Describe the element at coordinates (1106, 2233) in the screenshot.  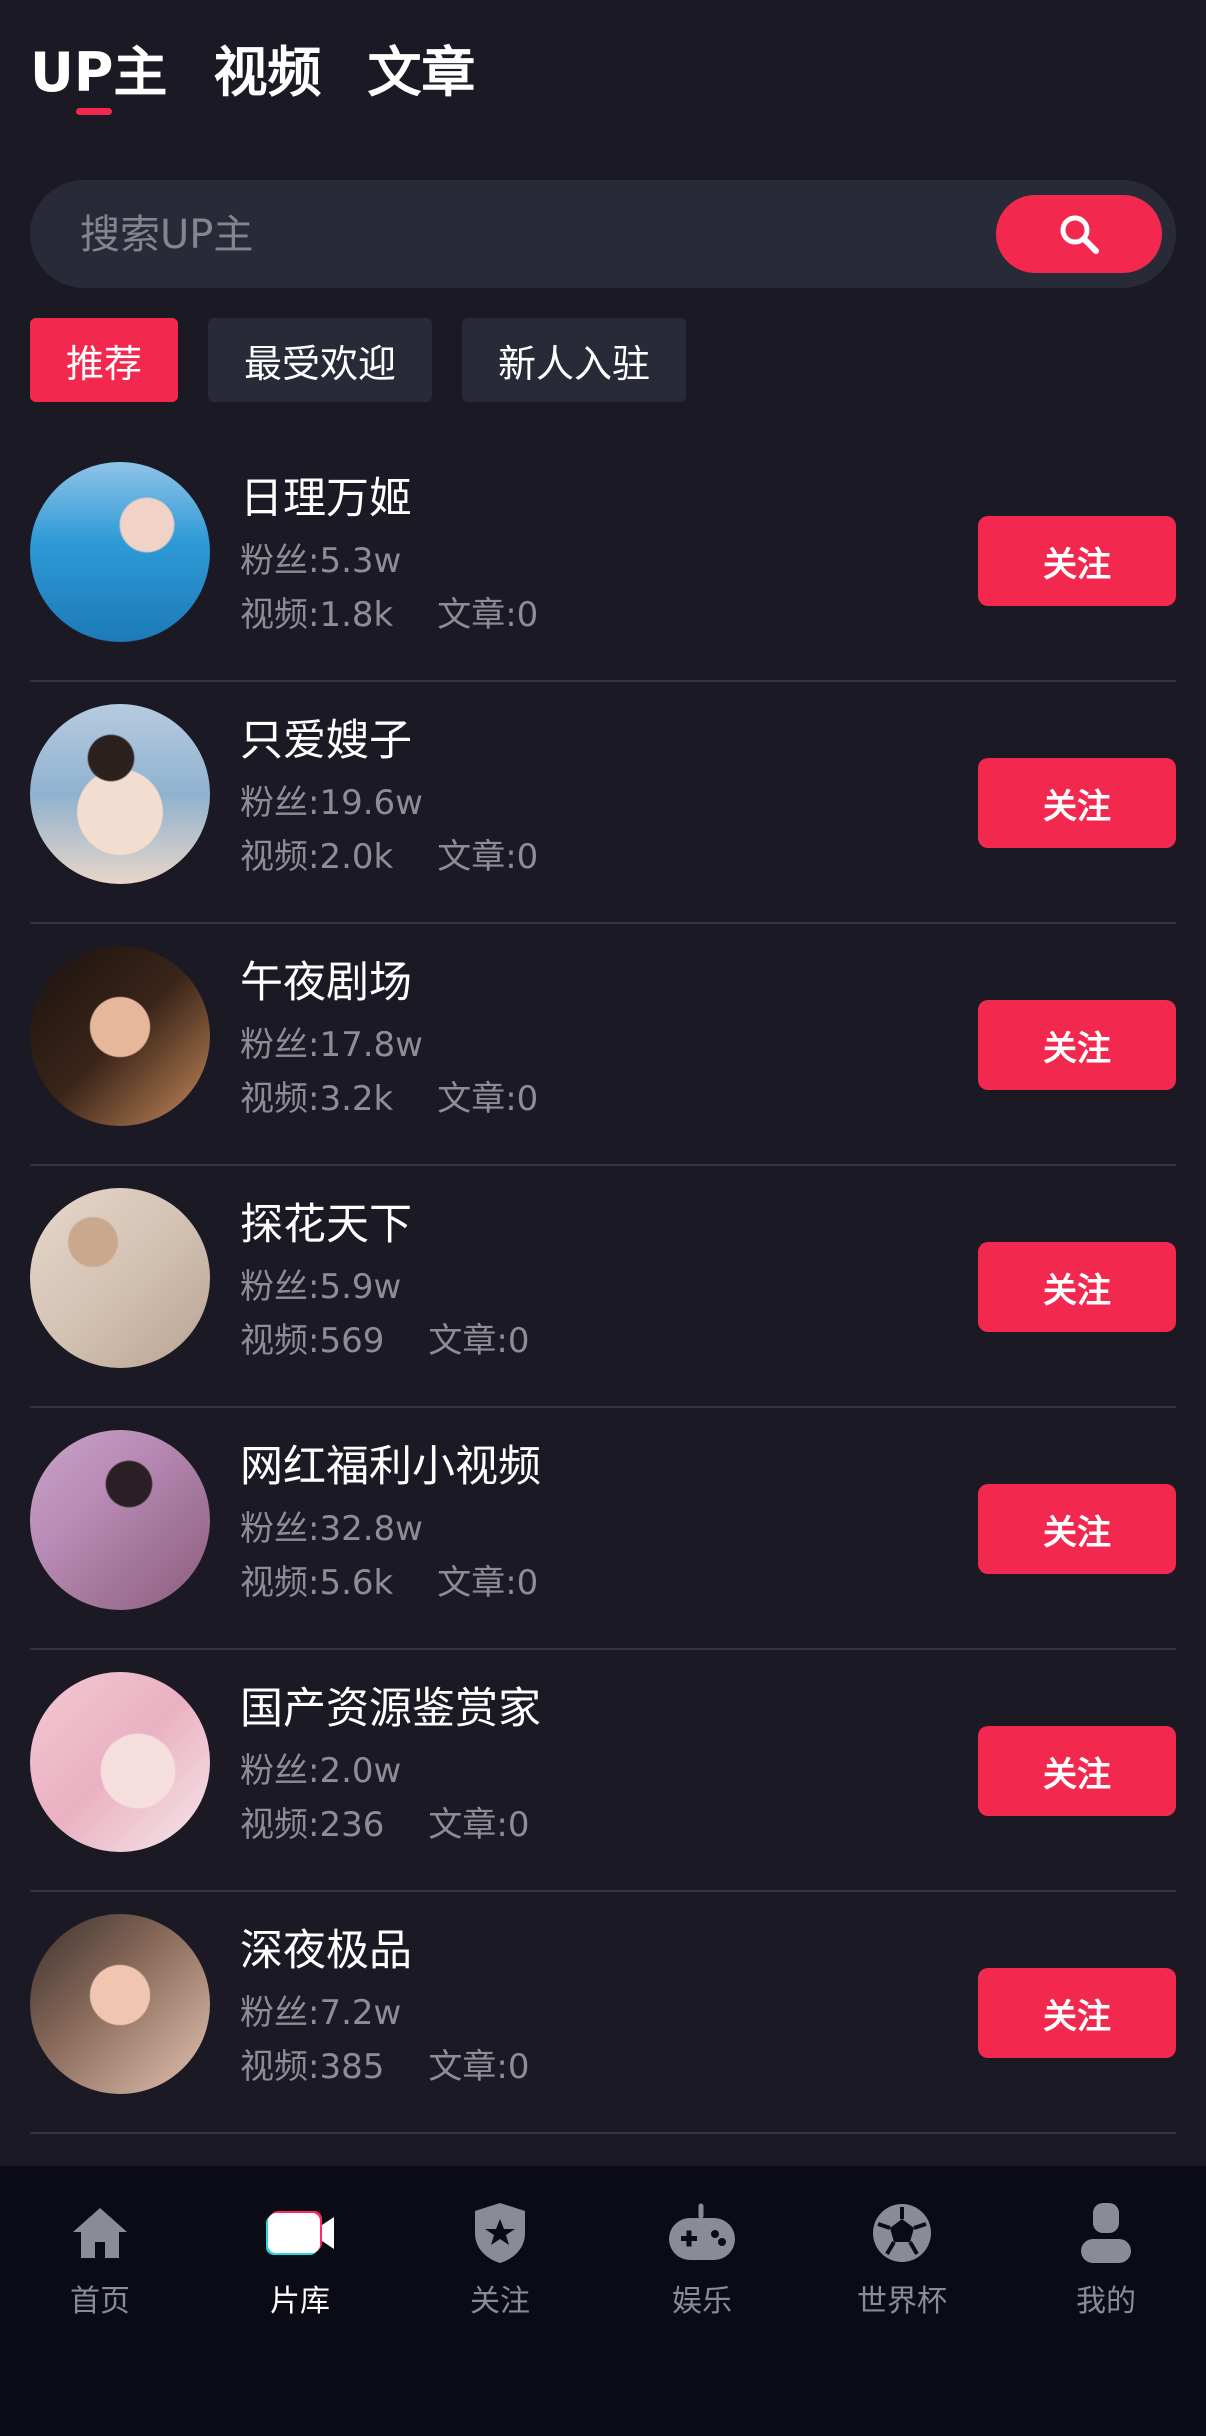
I see `user-icon` at that location.